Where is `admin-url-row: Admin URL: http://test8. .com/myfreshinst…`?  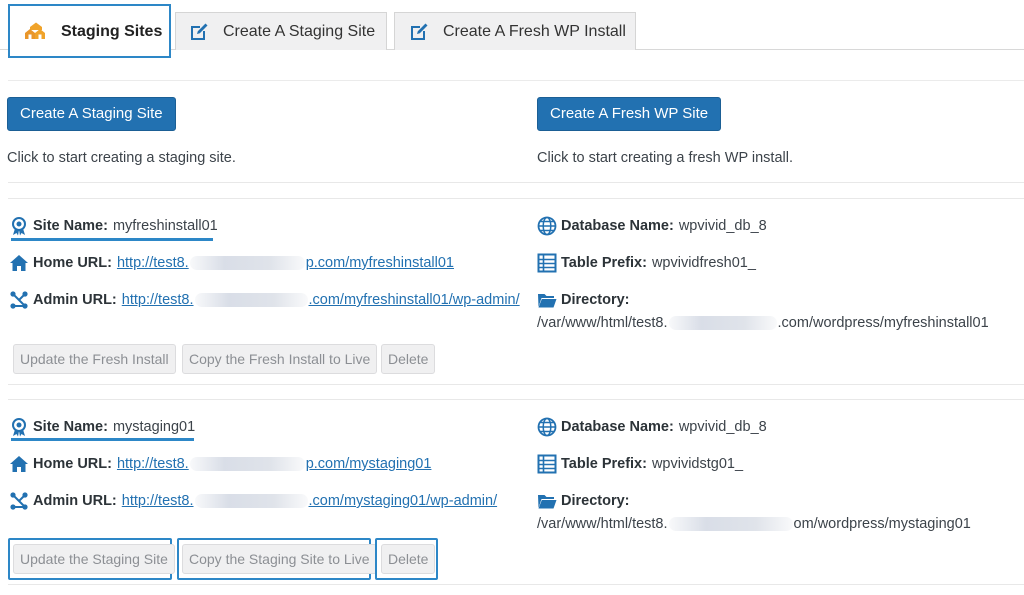
admin-url-row: Admin URL: http://test8. .com/myfreshinst… is located at coordinates (264, 300).